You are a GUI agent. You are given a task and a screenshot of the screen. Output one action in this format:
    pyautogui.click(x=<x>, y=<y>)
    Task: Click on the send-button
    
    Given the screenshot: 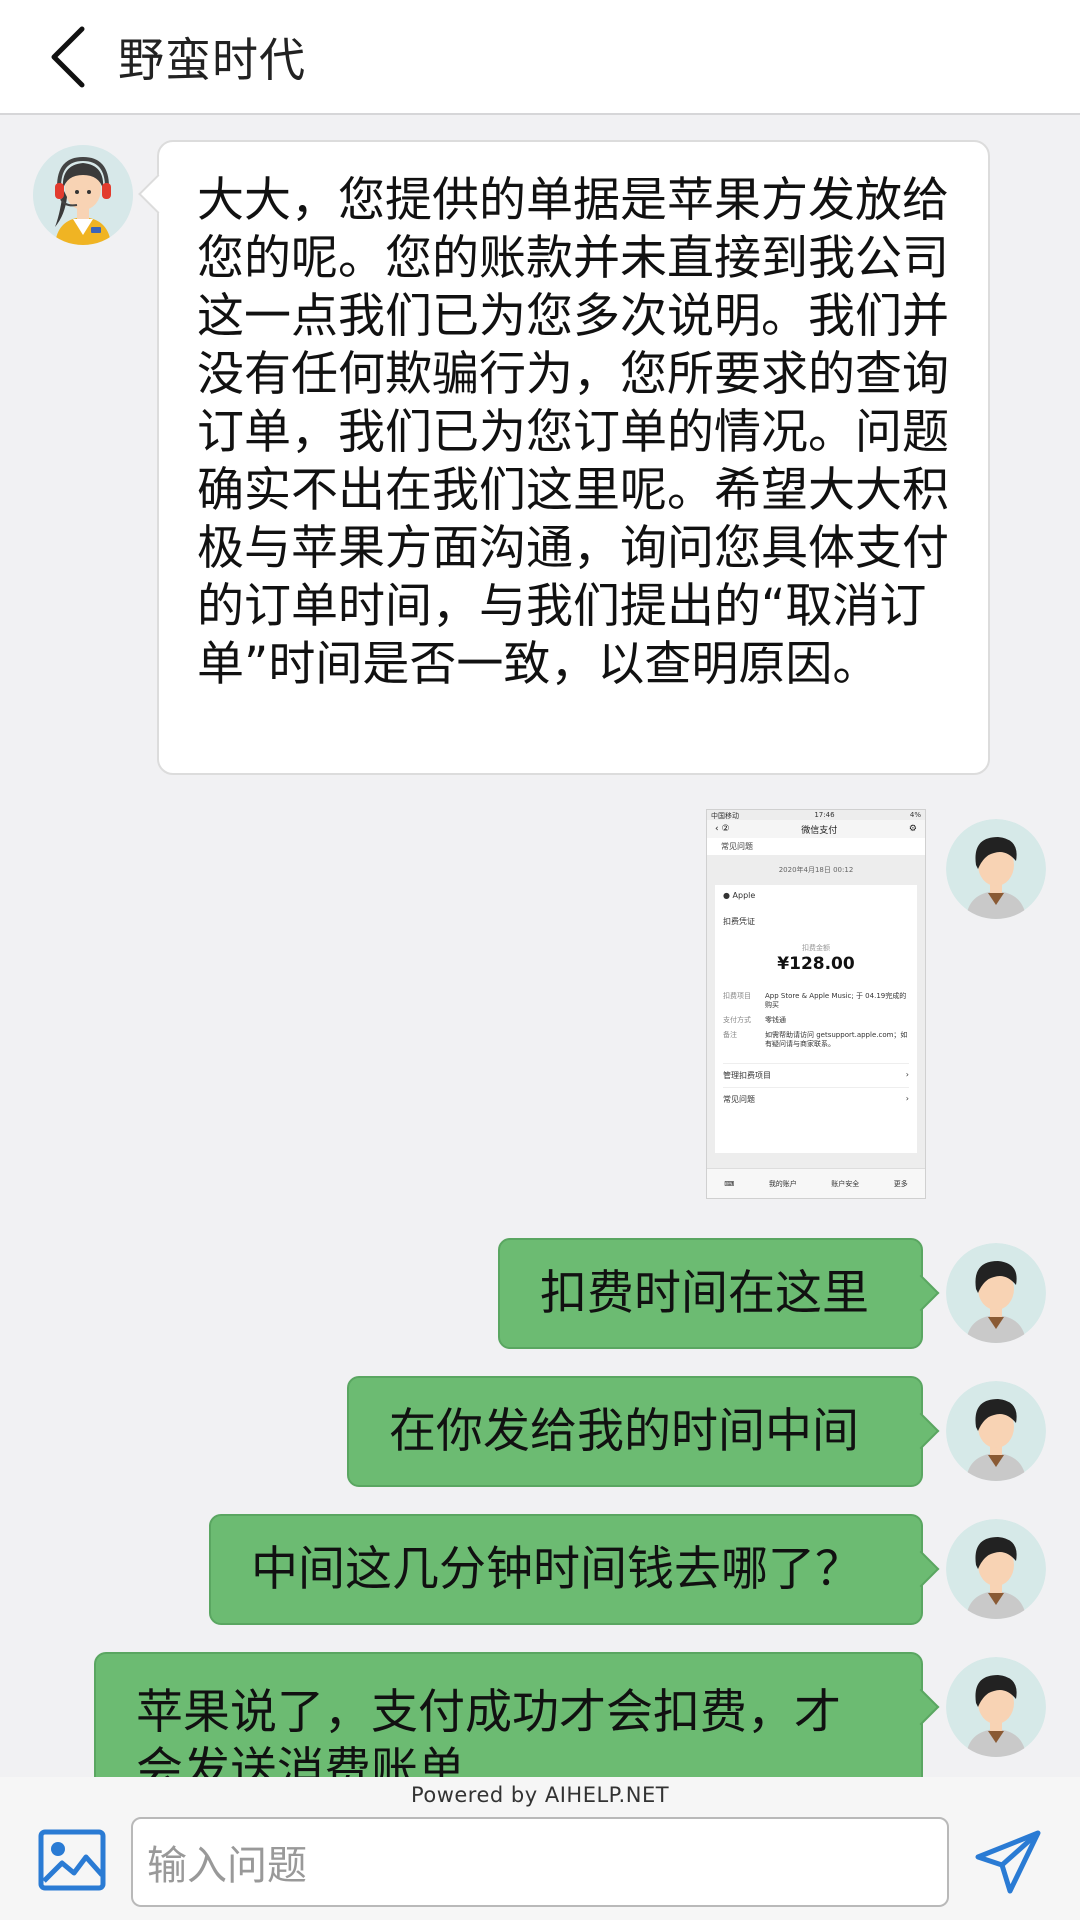 What is the action you would take?
    pyautogui.click(x=1008, y=1863)
    